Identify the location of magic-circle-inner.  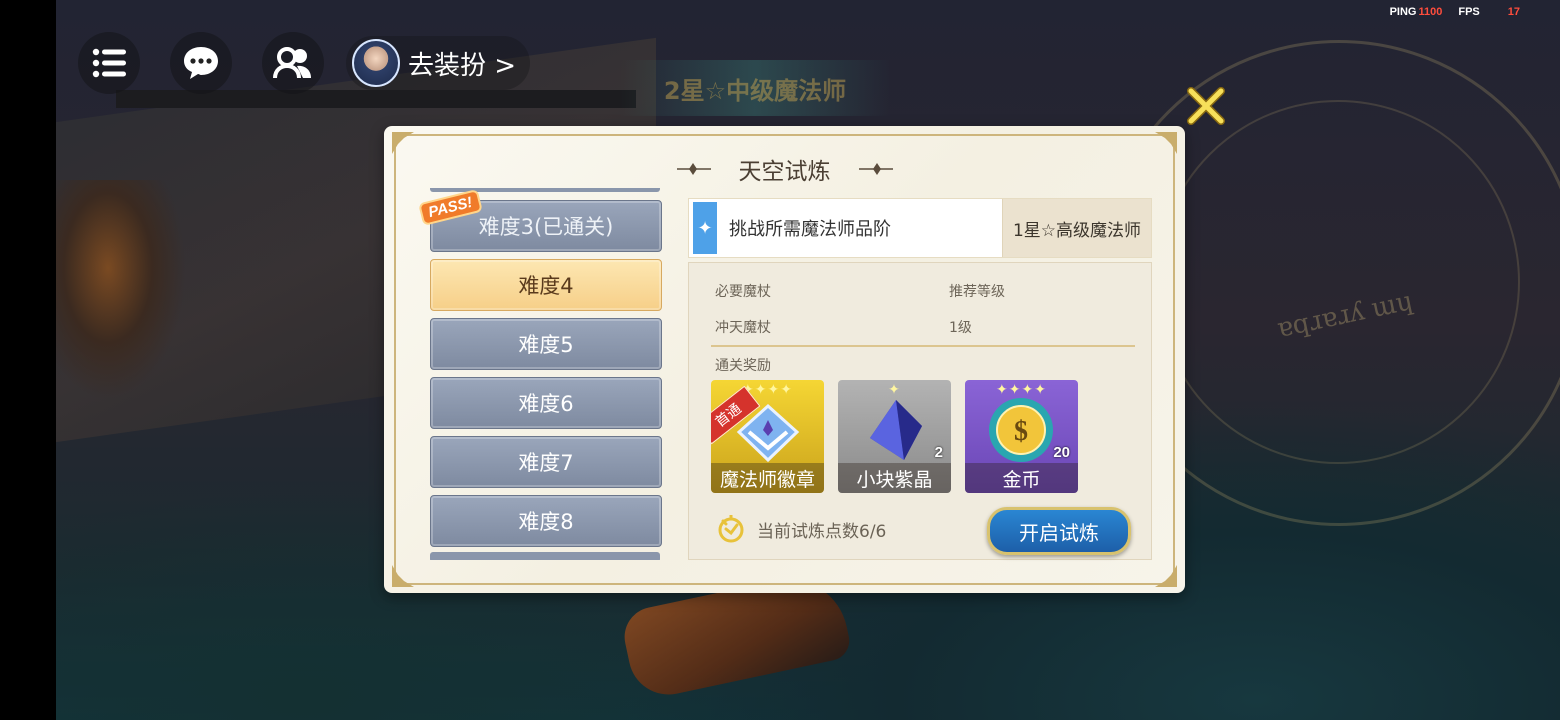
(1338, 282).